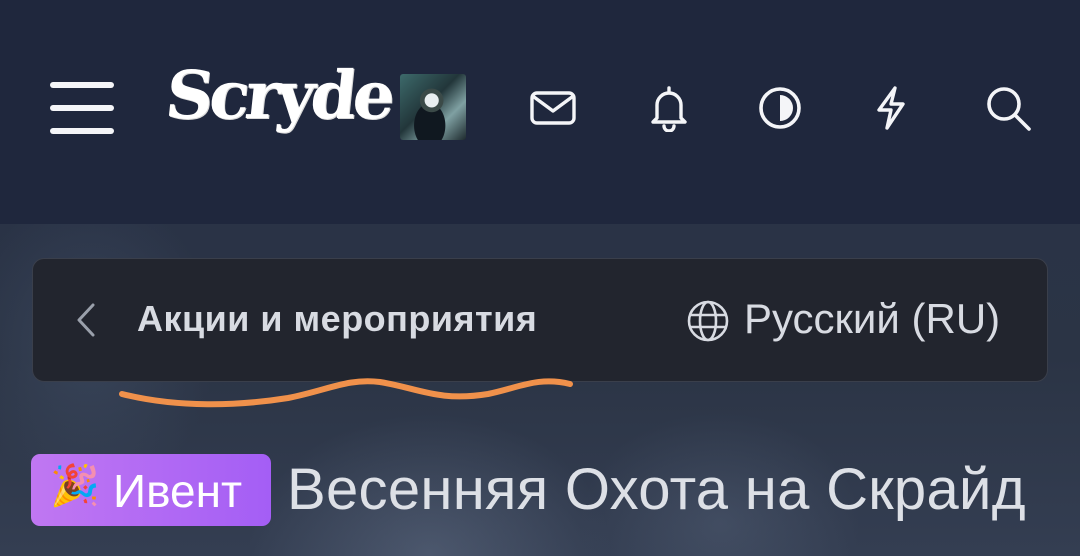 Image resolution: width=1080 pixels, height=556 pixels. Describe the element at coordinates (278, 95) in the screenshot. I see `site-logo: Scryde` at that location.